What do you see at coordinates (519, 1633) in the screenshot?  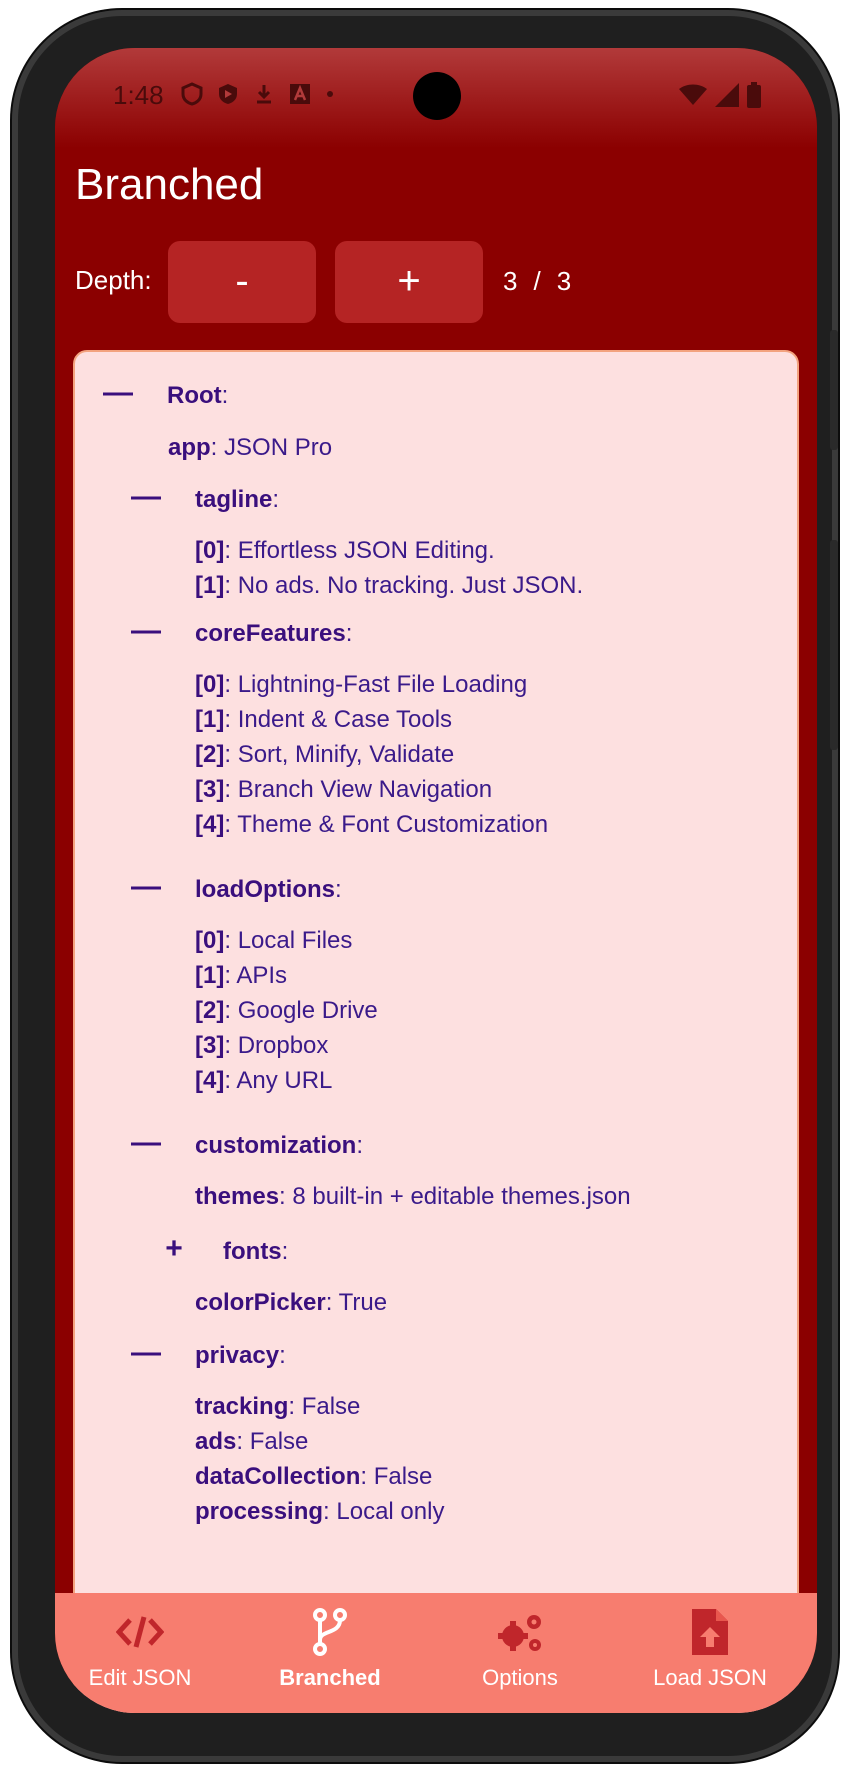 I see `gears-icon` at bounding box center [519, 1633].